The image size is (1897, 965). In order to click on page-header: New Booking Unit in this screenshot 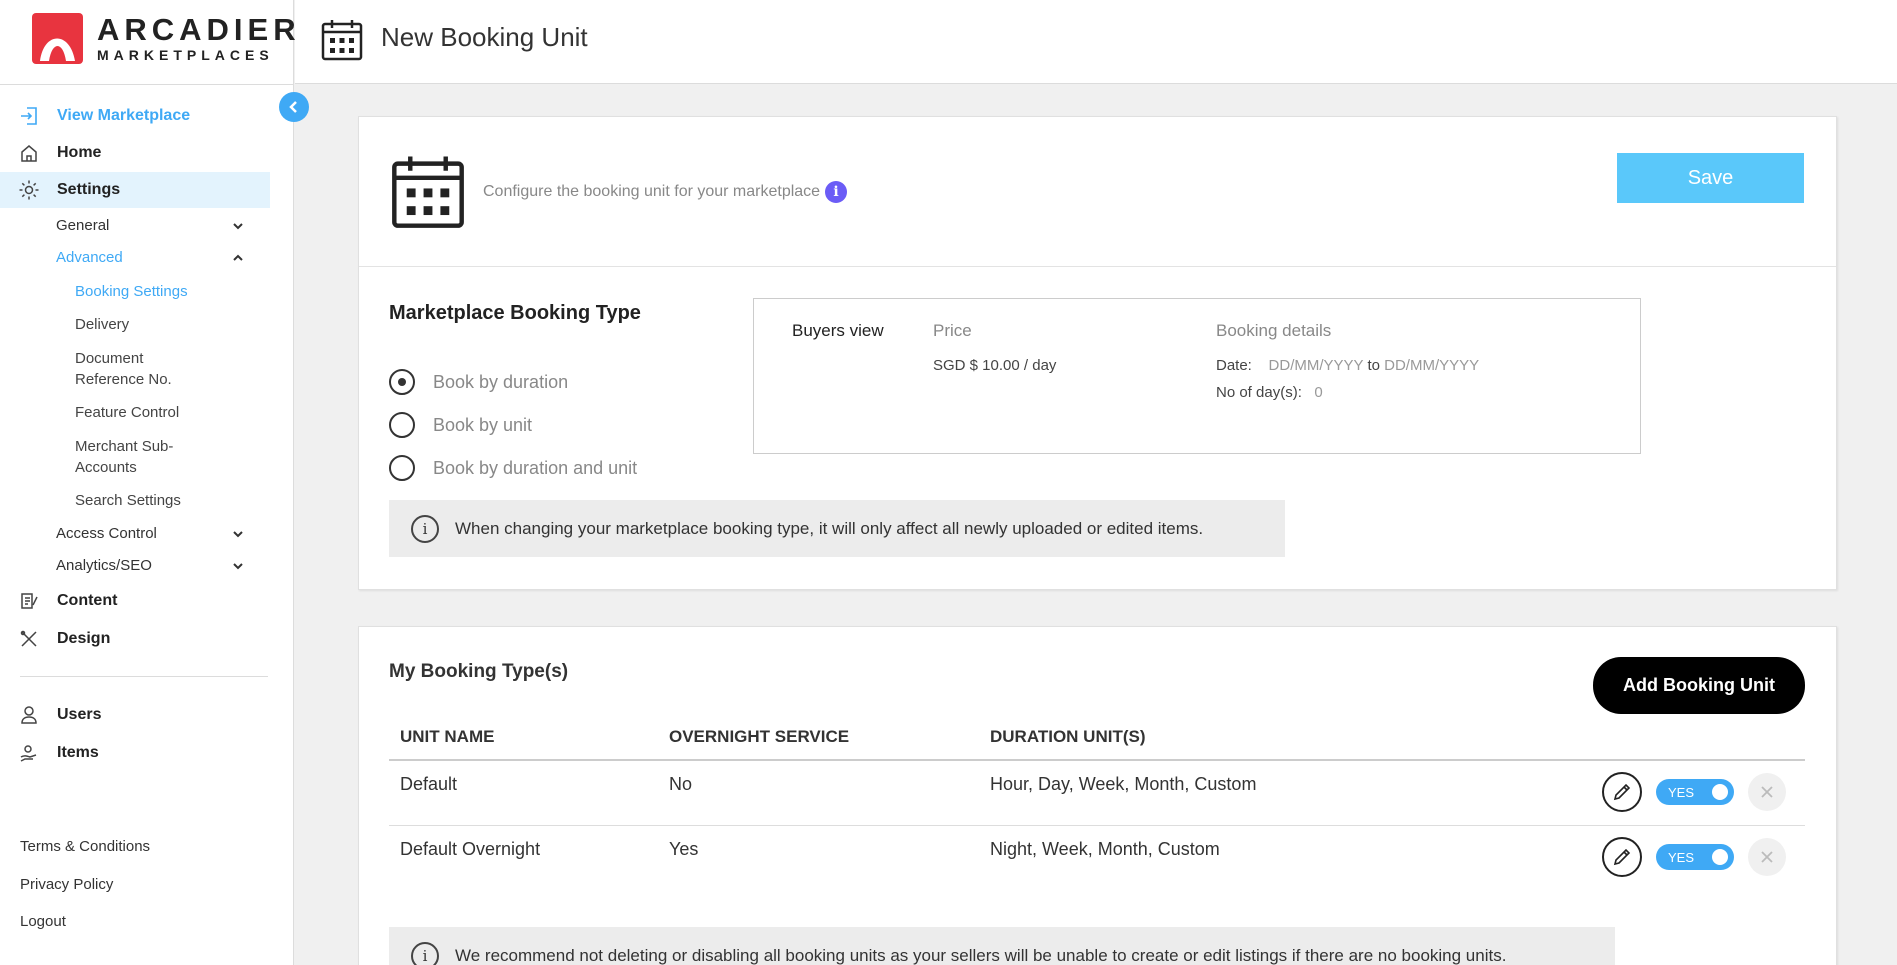, I will do `click(1096, 42)`.